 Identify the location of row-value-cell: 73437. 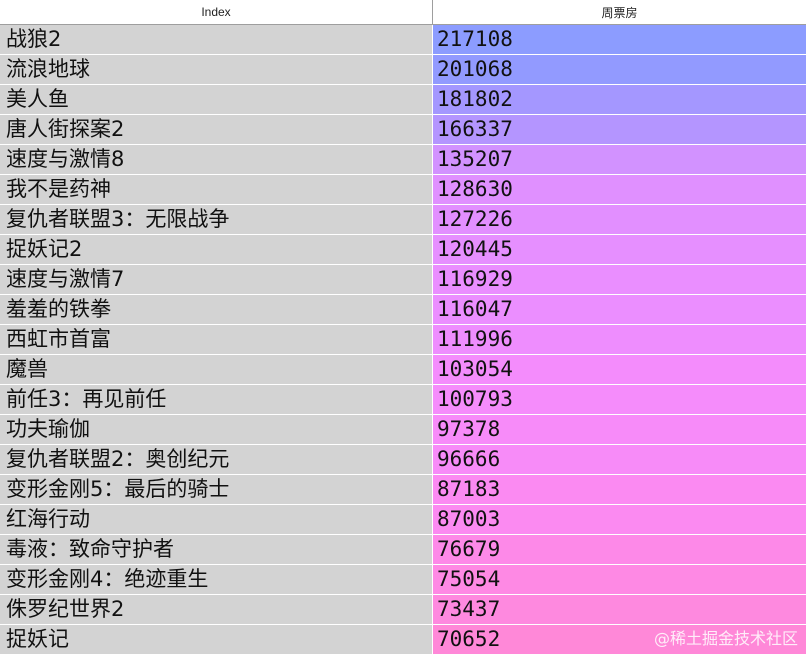
(619, 610).